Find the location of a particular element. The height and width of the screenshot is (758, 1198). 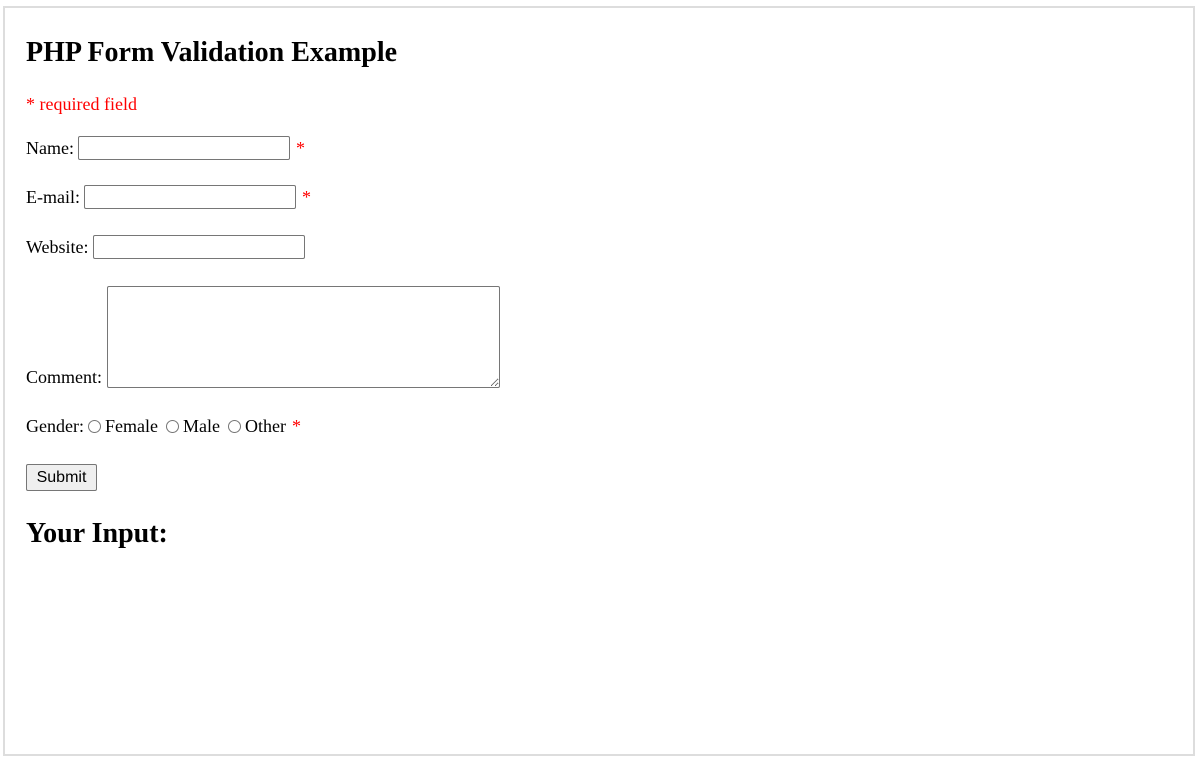

gender-required-marker: * is located at coordinates (296, 426).